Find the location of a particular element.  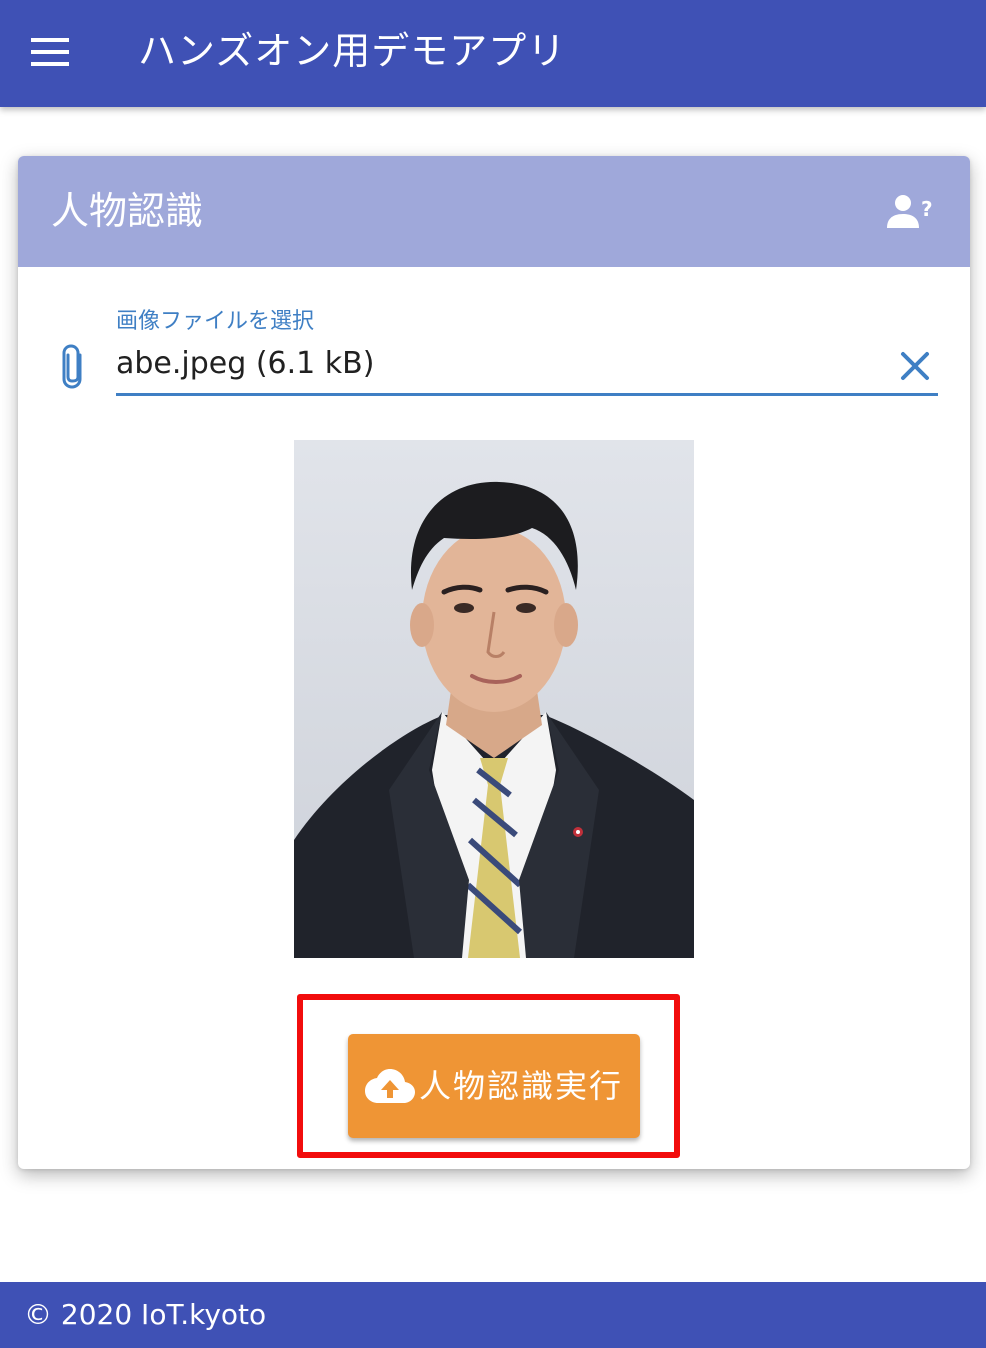

run-button-label: 人物認識実行 is located at coordinates (520, 1086).